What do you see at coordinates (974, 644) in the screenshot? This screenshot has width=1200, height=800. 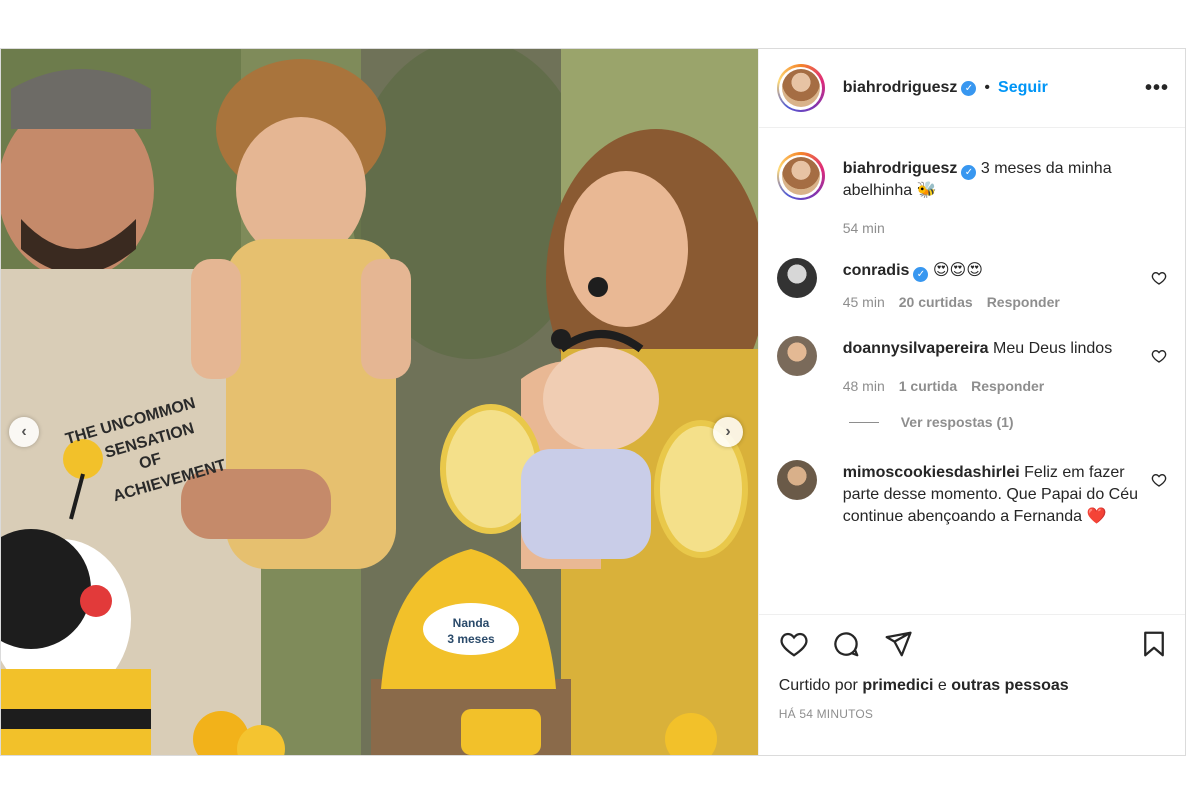 I see `action-icons` at bounding box center [974, 644].